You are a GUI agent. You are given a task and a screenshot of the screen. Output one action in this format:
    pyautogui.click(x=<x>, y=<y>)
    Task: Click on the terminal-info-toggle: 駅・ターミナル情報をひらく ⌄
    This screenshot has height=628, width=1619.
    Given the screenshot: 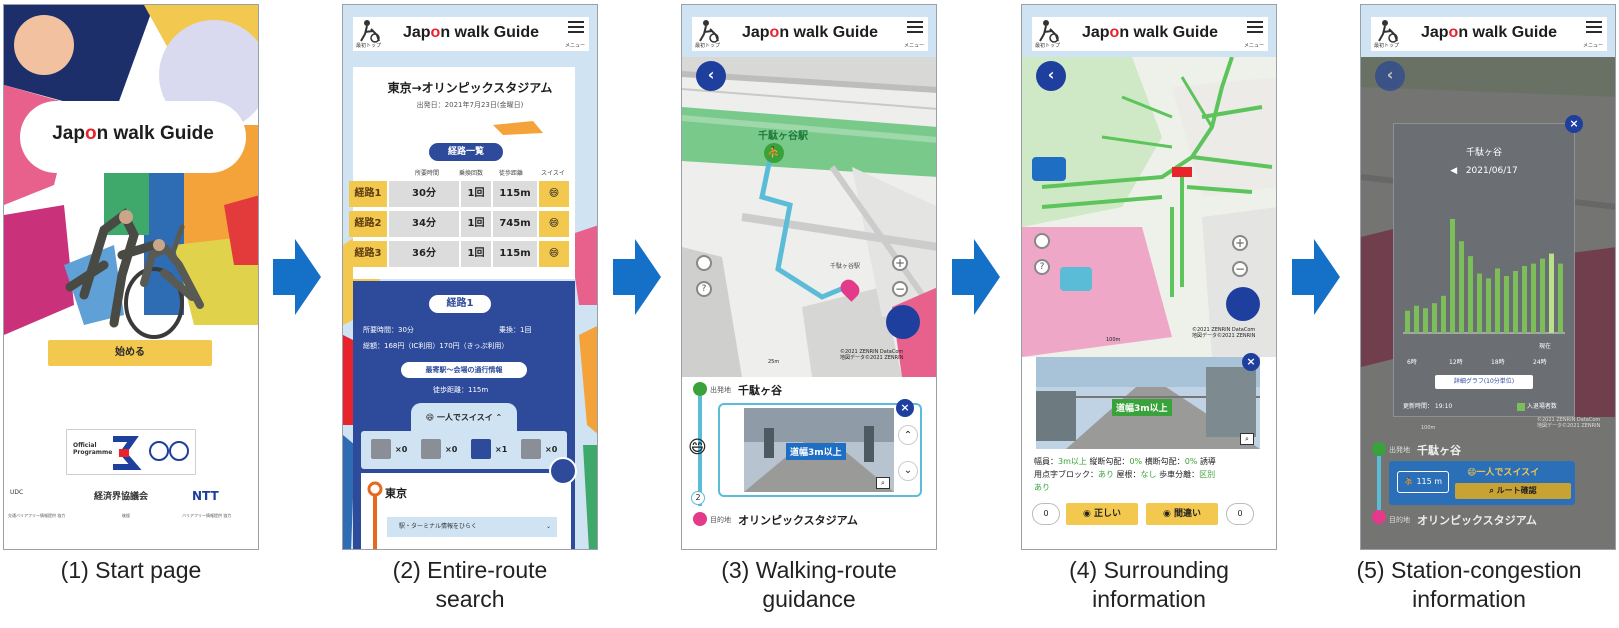 What is the action you would take?
    pyautogui.click(x=472, y=527)
    